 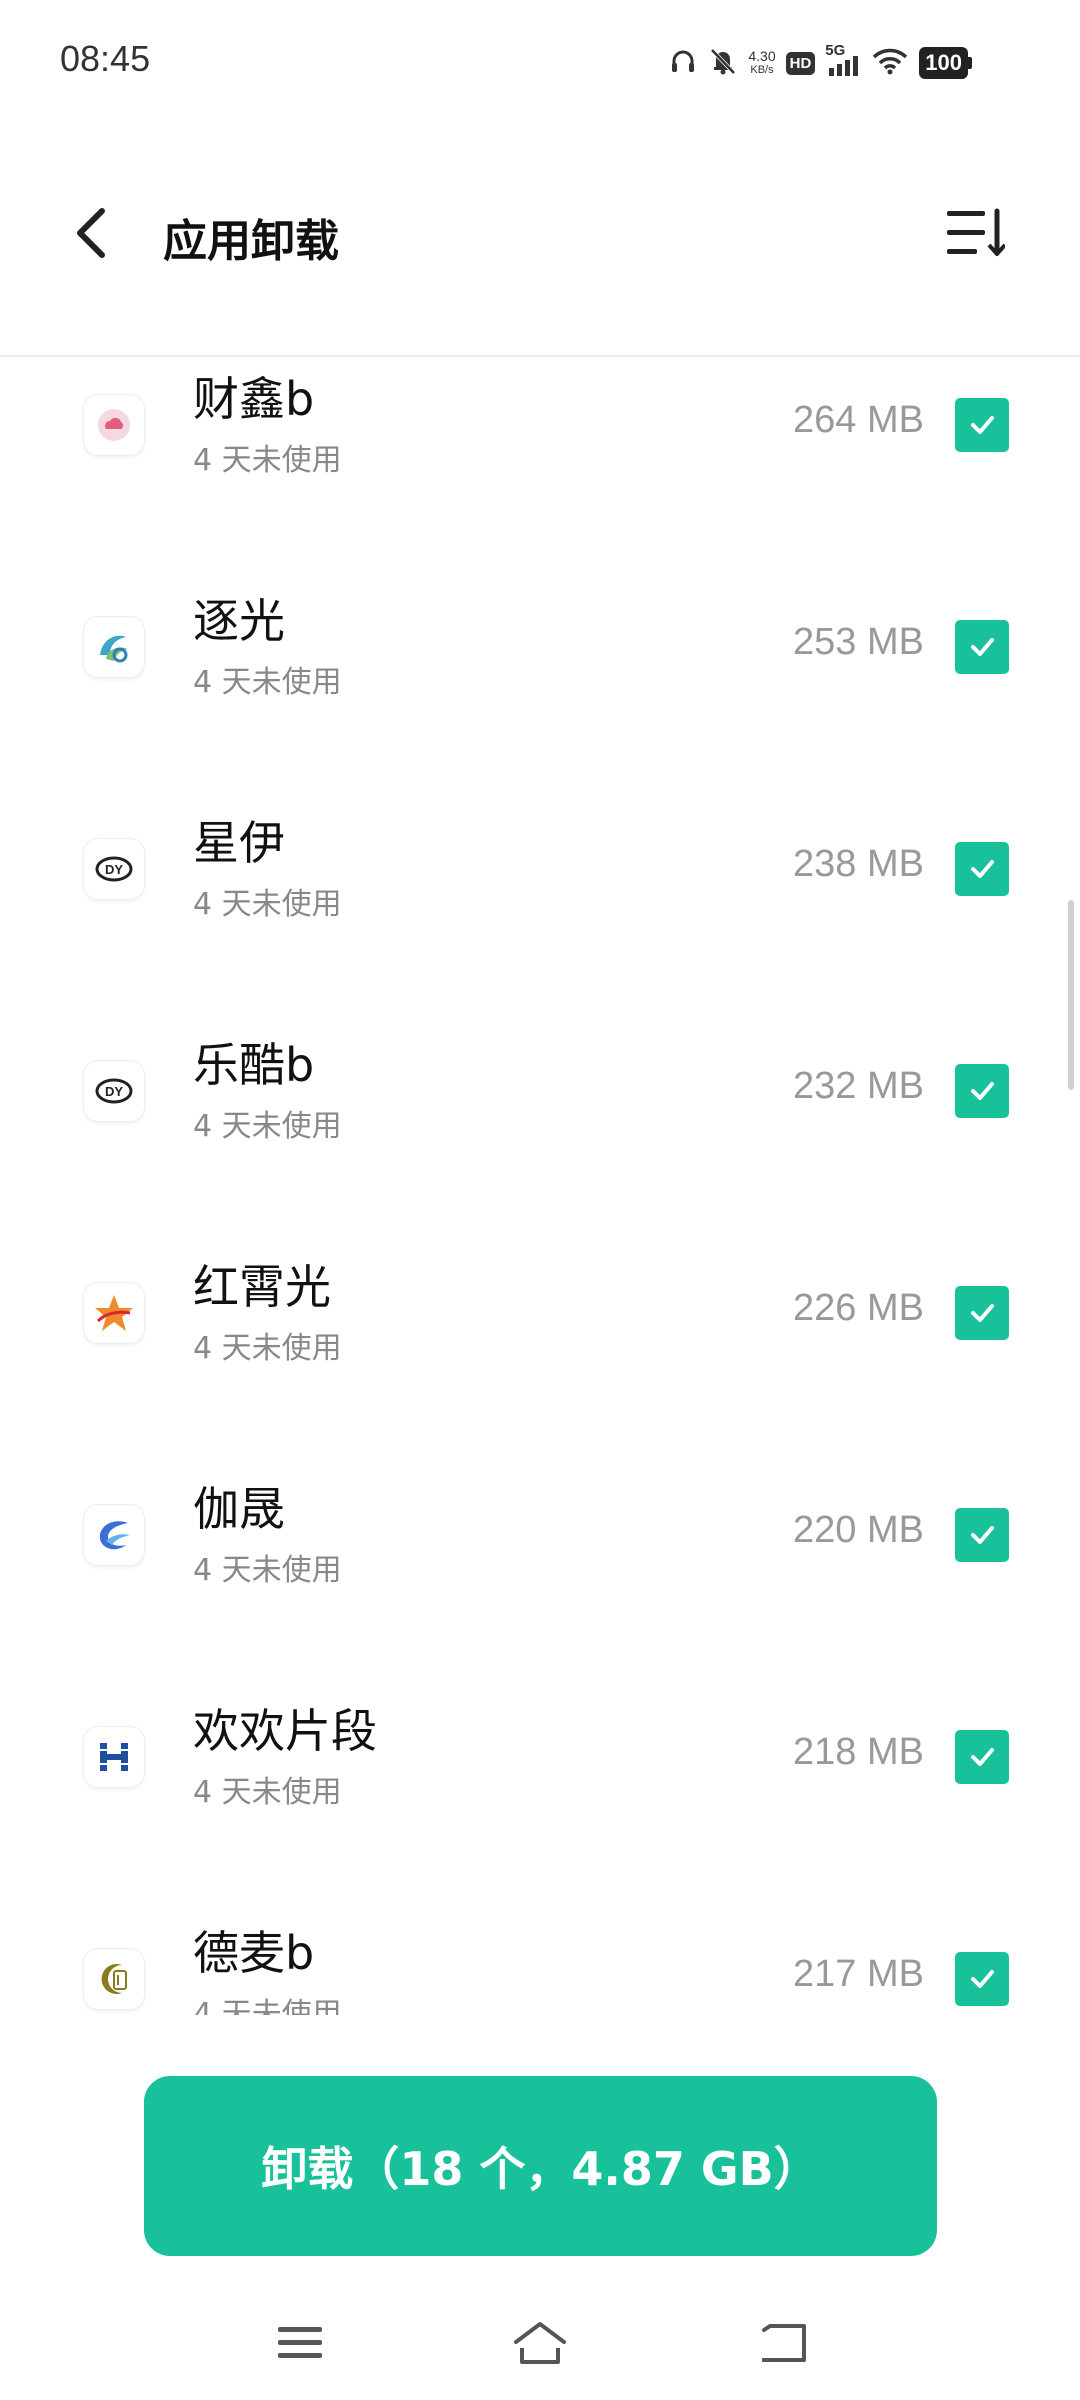 What do you see at coordinates (540, 1134) in the screenshot?
I see `list-item: DY 乐酷b 4 天未使用 232 MB` at bounding box center [540, 1134].